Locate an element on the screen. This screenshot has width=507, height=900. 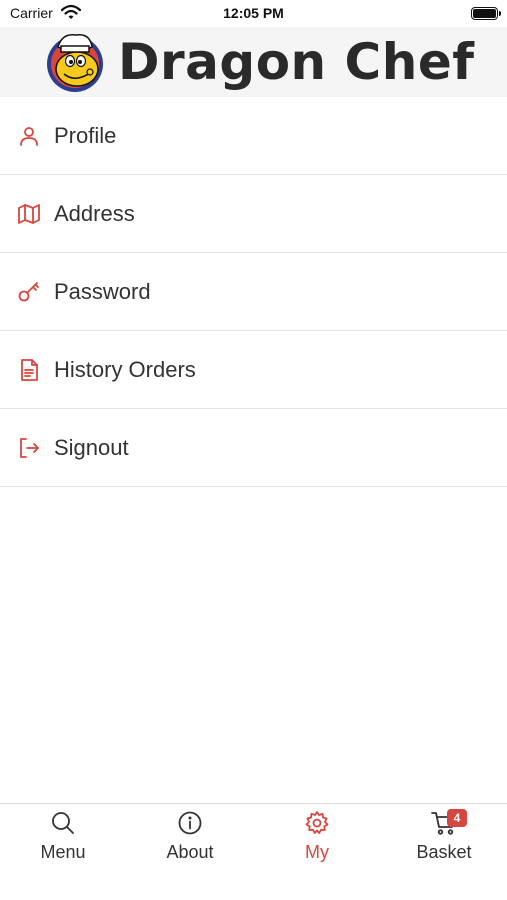
app-header: Dragon Chef is located at coordinates (253, 62).